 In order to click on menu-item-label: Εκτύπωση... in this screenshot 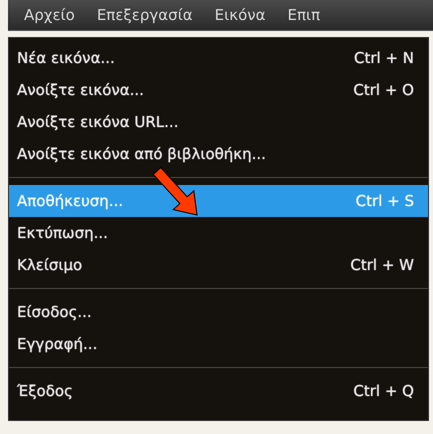, I will do `click(62, 233)`.